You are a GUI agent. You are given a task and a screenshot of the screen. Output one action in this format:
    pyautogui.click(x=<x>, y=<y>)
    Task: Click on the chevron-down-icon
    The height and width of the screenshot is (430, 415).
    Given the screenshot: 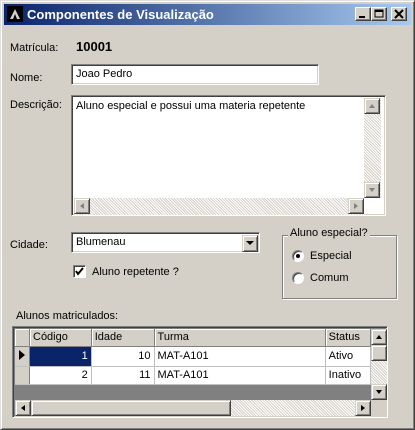 What is the action you would take?
    pyautogui.click(x=250, y=243)
    